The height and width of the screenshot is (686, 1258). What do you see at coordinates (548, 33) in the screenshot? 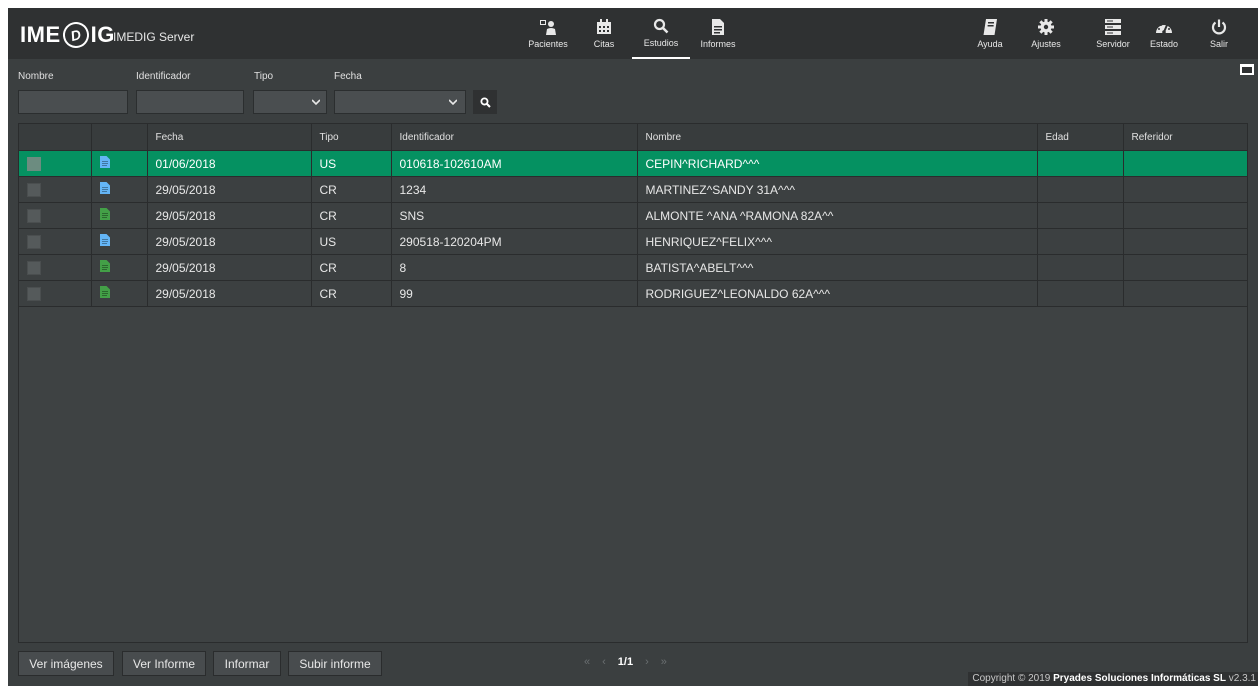
I see `nav-pacientes: Pacientes` at bounding box center [548, 33].